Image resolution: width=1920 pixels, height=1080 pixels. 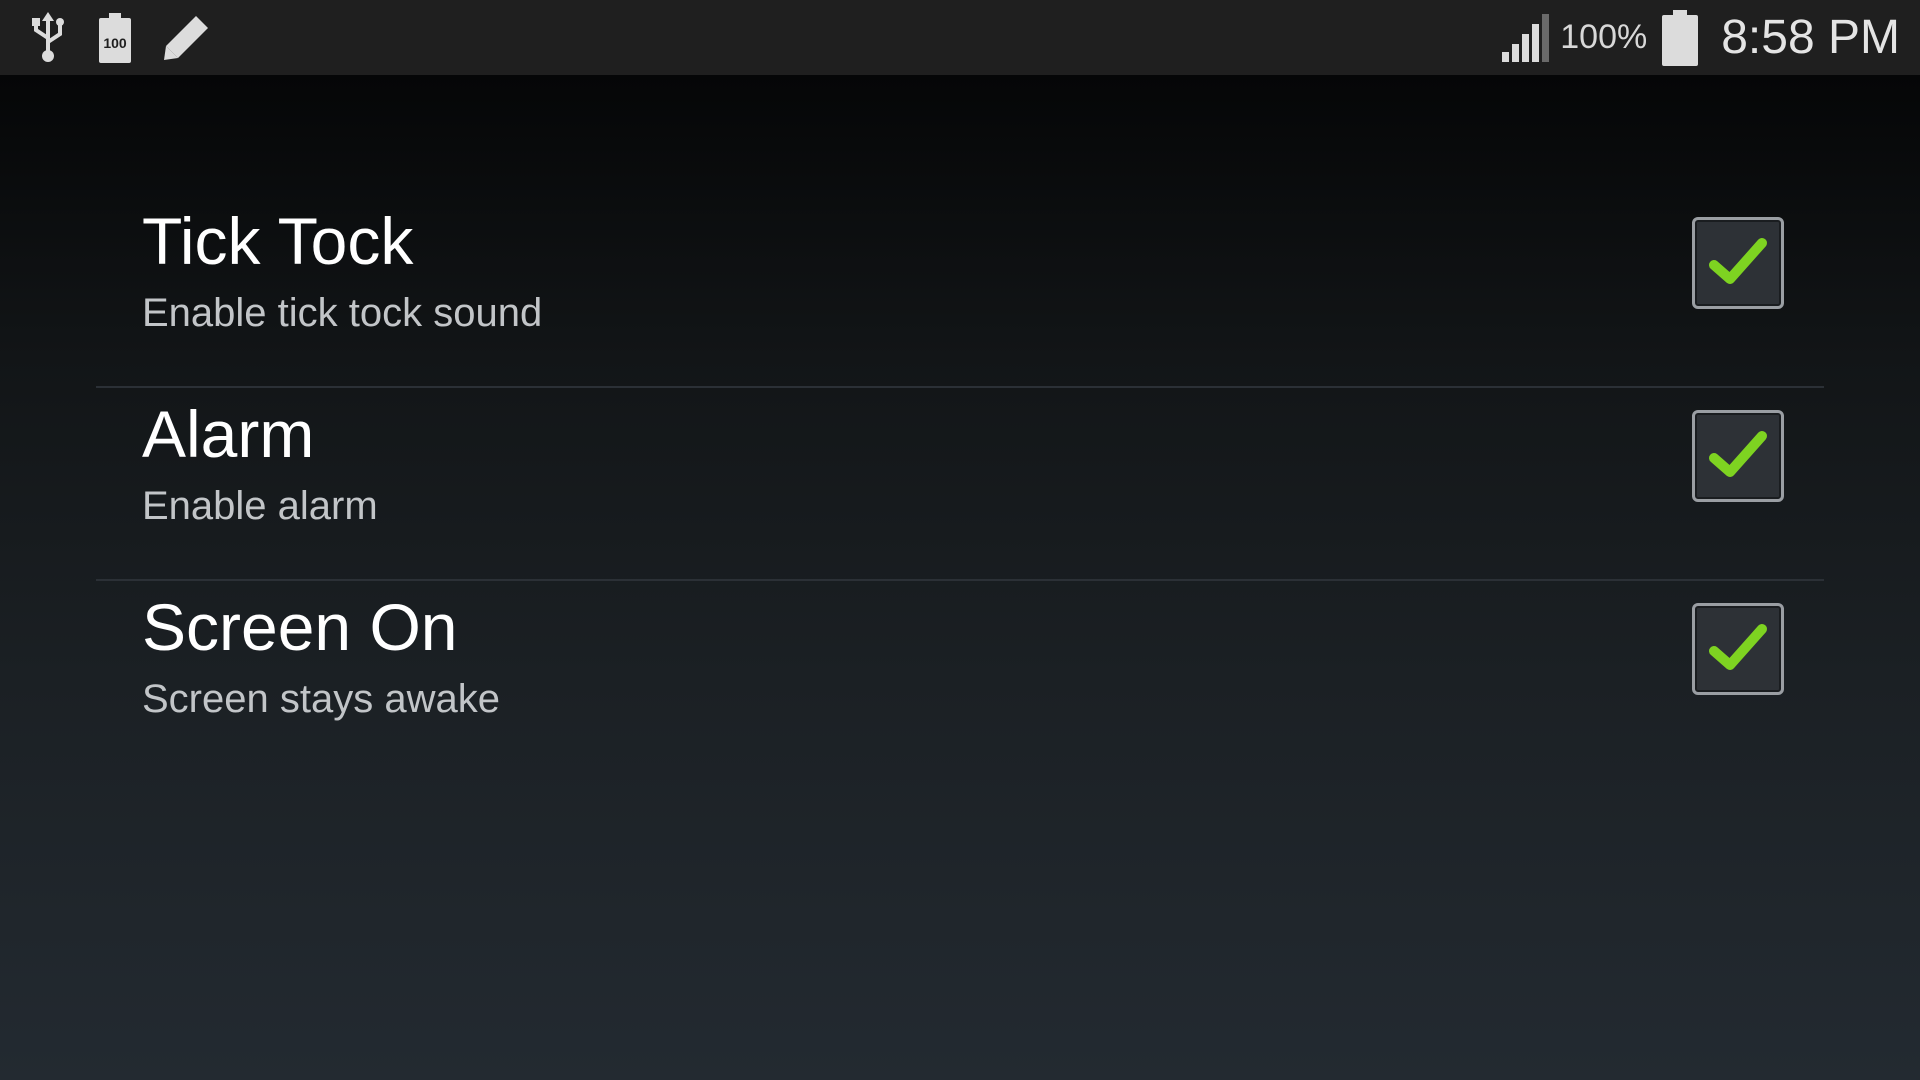 I want to click on pencil-icon, so click(x=186, y=38).